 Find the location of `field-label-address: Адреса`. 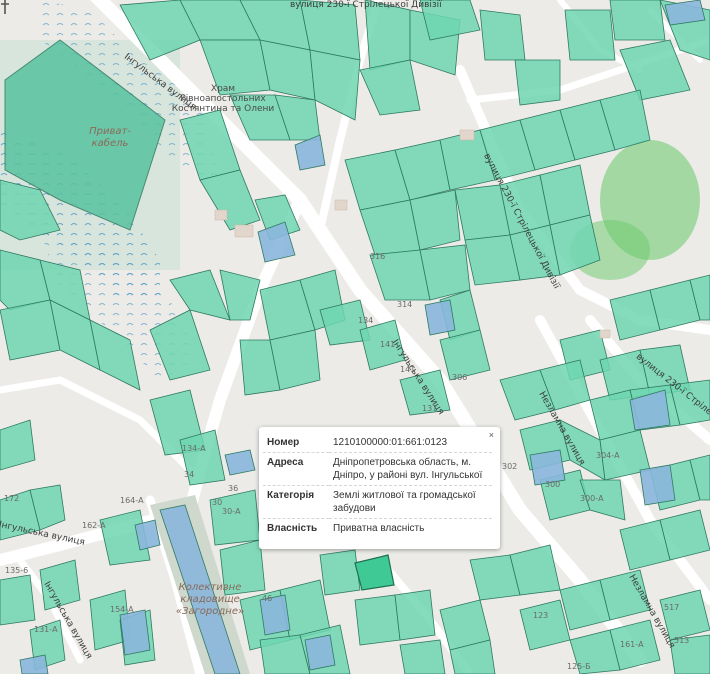

field-label-address: Адреса is located at coordinates (296, 469).